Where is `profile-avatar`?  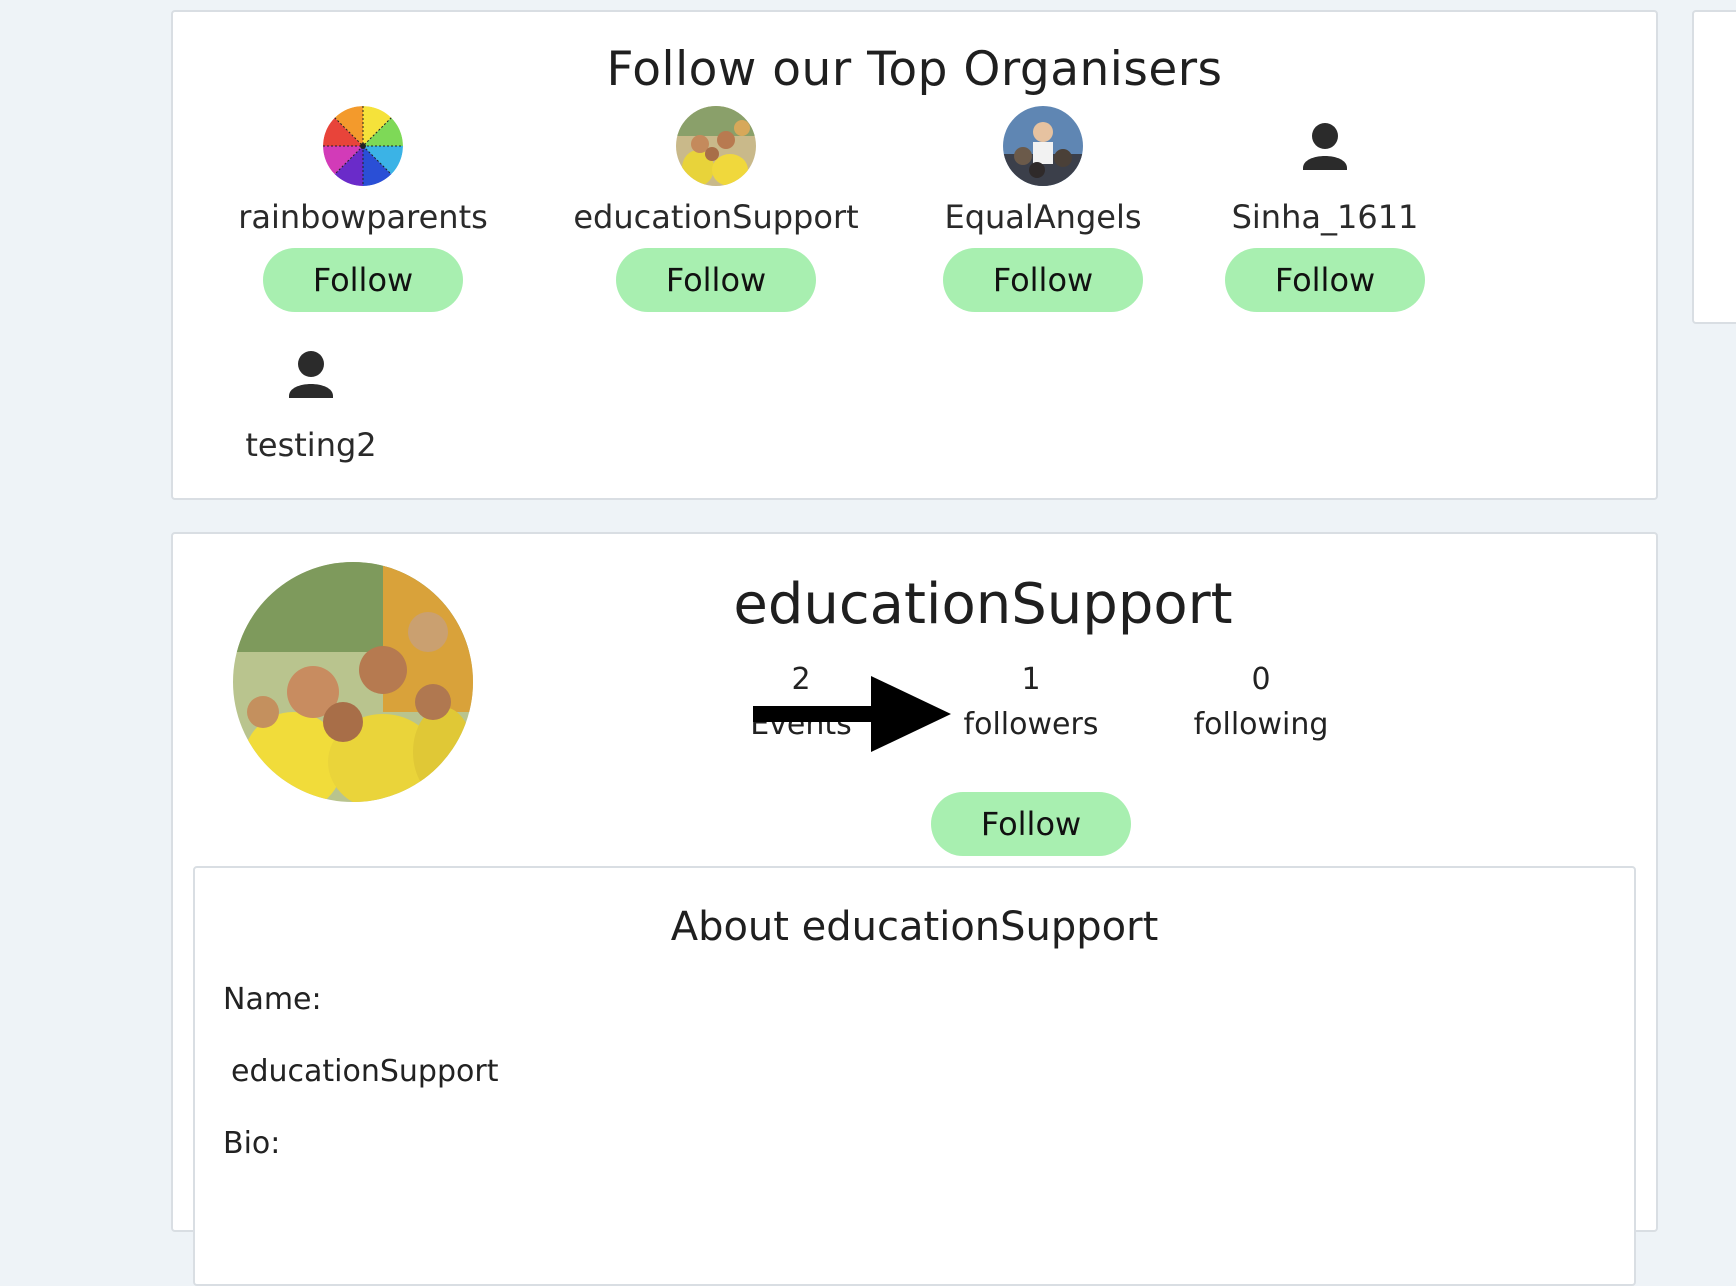
profile-avatar is located at coordinates (353, 682).